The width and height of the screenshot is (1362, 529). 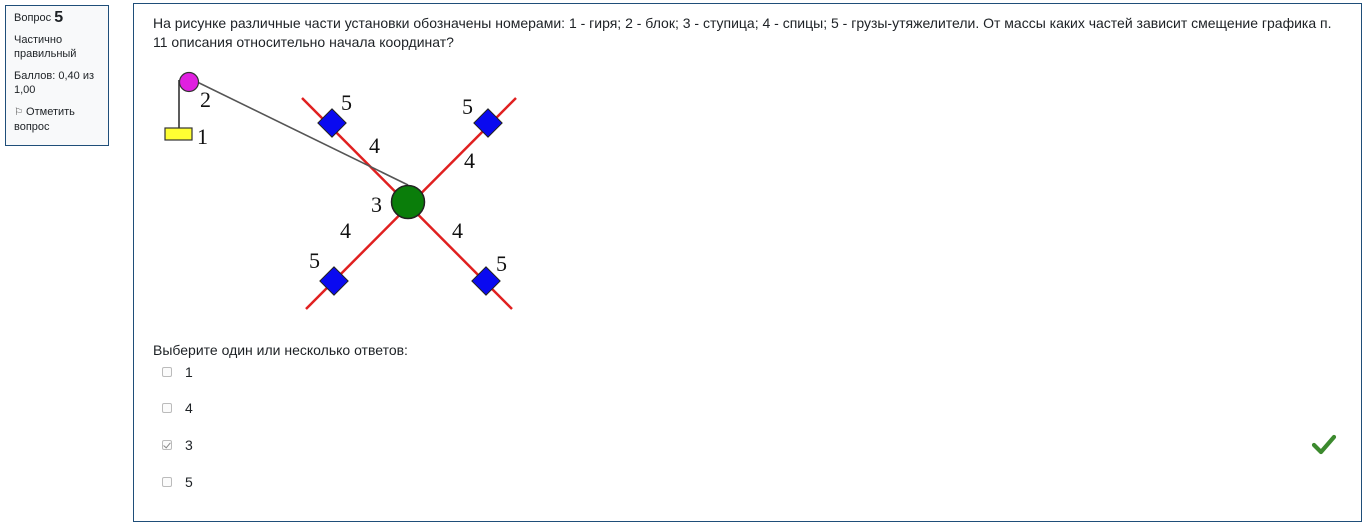 I want to click on label-4-nw: 4, so click(x=374, y=145).